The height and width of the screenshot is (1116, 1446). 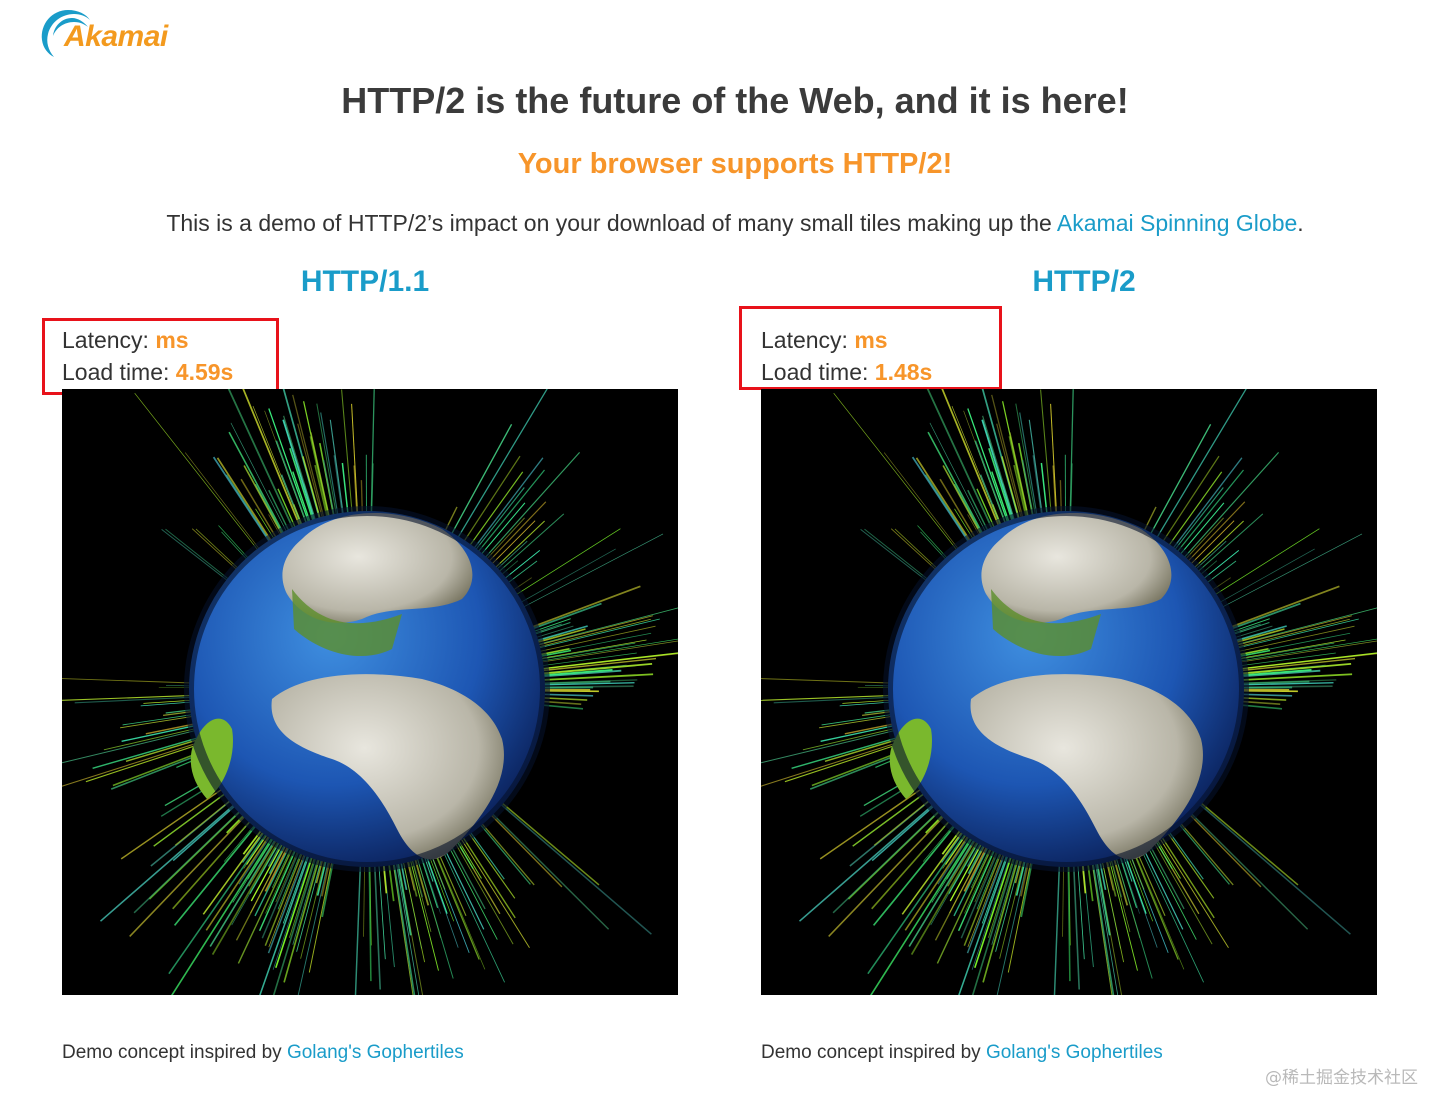 What do you see at coordinates (160, 356) in the screenshot?
I see `http1-highlight-box` at bounding box center [160, 356].